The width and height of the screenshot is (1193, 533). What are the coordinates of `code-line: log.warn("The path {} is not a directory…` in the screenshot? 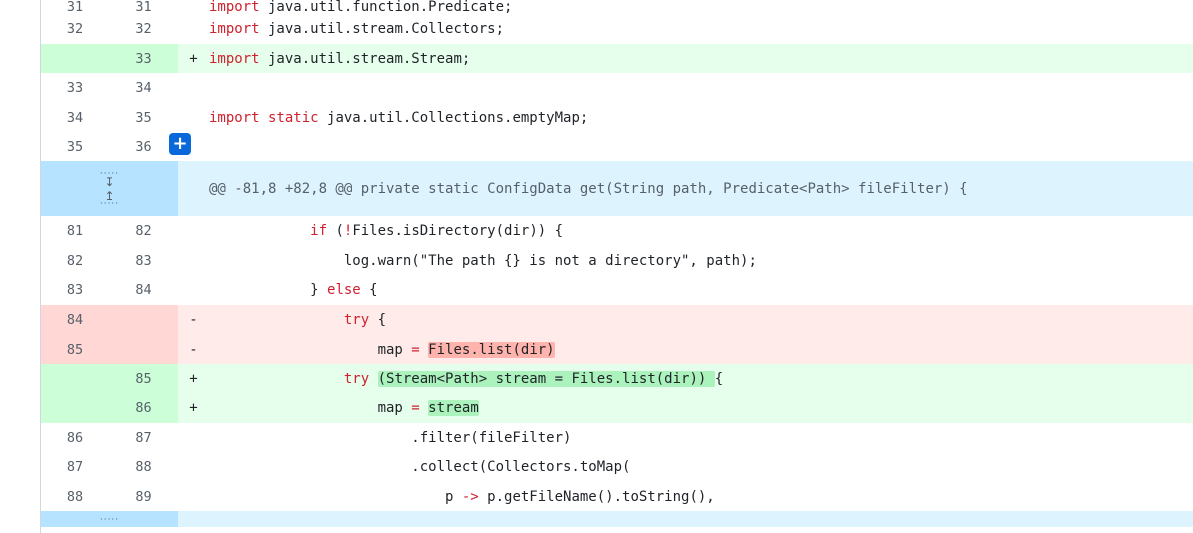 It's located at (701, 261).